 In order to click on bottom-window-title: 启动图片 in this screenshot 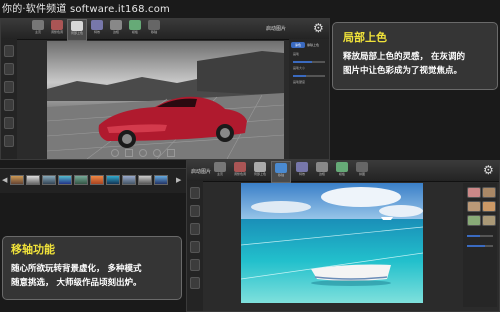, I will do `click(201, 172)`.